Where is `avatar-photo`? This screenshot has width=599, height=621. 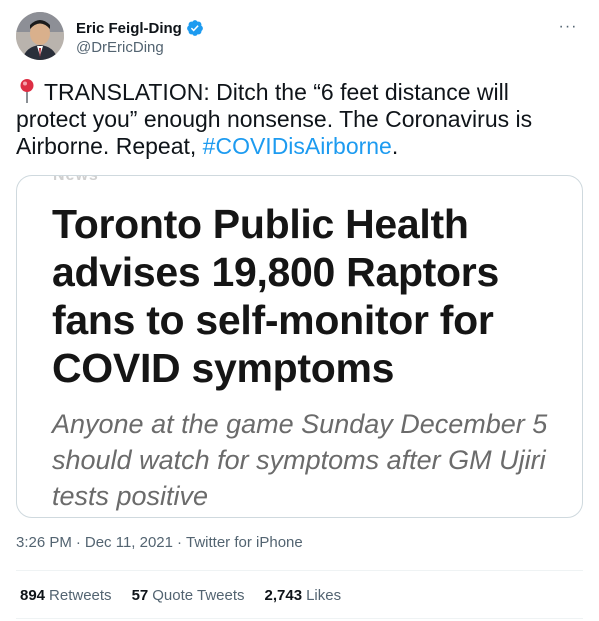
avatar-photo is located at coordinates (40, 36).